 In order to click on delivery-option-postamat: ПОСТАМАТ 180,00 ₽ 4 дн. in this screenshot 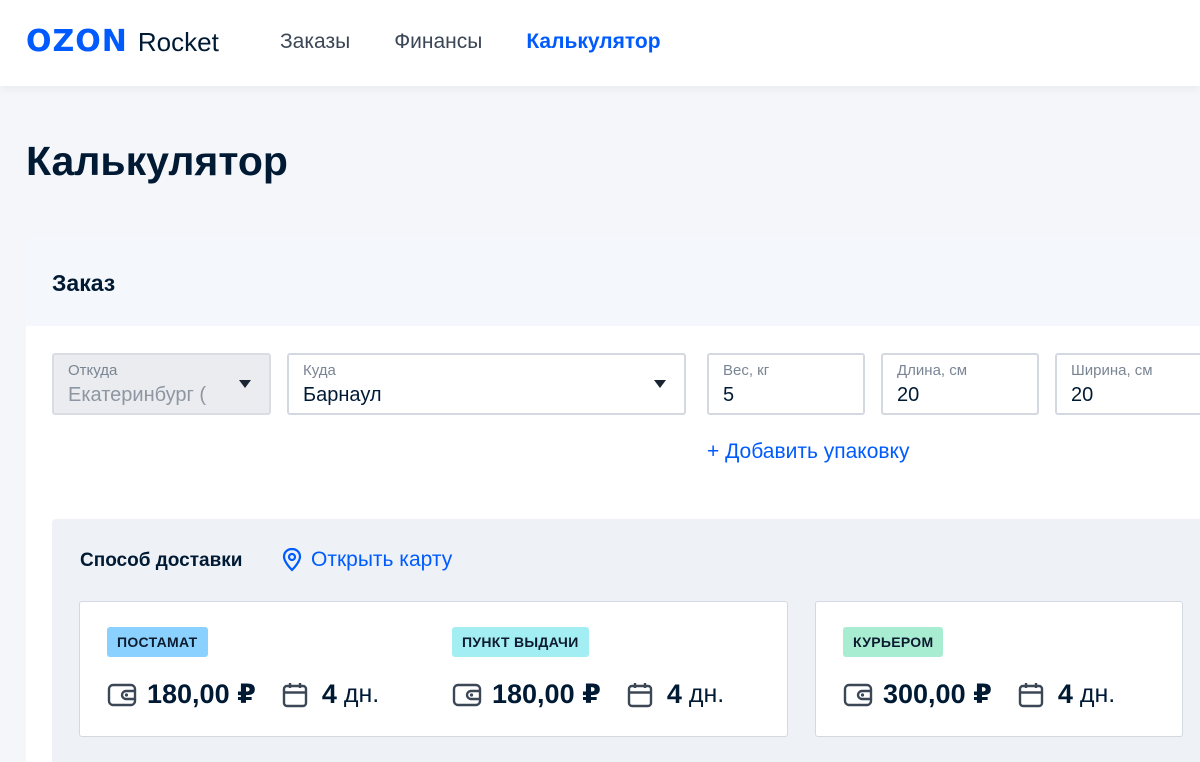, I will do `click(243, 668)`.